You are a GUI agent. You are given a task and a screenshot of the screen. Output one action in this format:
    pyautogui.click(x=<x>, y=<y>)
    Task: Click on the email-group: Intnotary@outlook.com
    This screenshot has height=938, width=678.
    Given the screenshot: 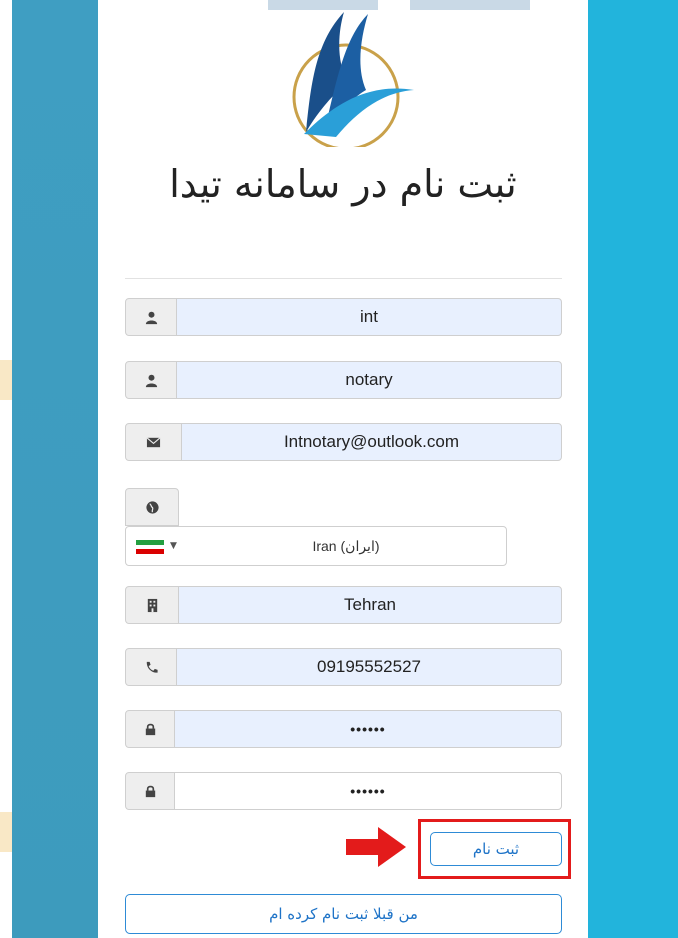 What is the action you would take?
    pyautogui.click(x=343, y=442)
    